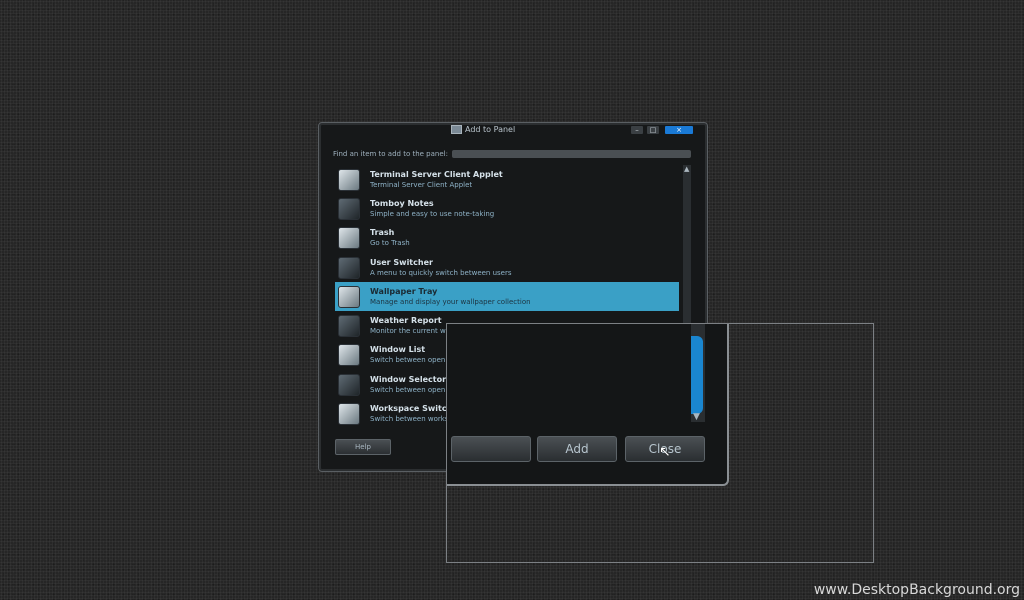 The height and width of the screenshot is (600, 1024). I want to click on disabled-button, so click(491, 449).